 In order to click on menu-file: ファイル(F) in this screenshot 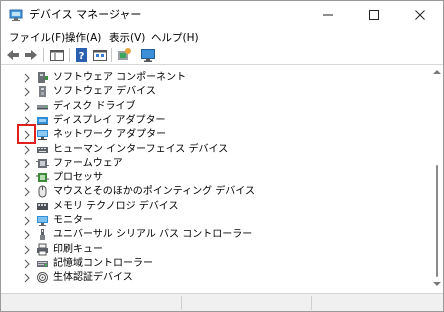, I will do `click(37, 38)`.